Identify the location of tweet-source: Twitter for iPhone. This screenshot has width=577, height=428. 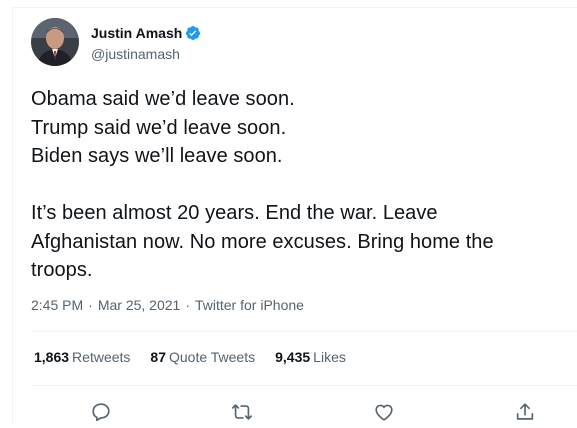
(249, 305).